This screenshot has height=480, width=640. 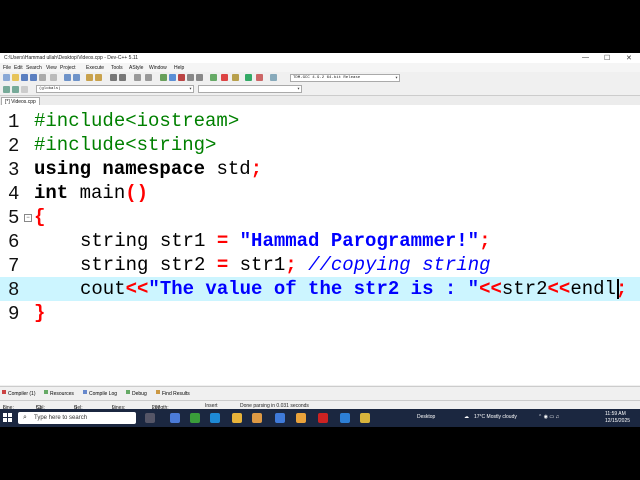 What do you see at coordinates (40, 217) in the screenshot?
I see `code-text: {` at bounding box center [40, 217].